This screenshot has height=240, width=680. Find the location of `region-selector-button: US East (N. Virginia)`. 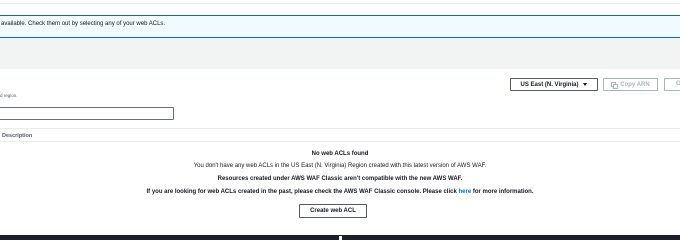

region-selector-button: US East (N. Virginia) is located at coordinates (554, 84).